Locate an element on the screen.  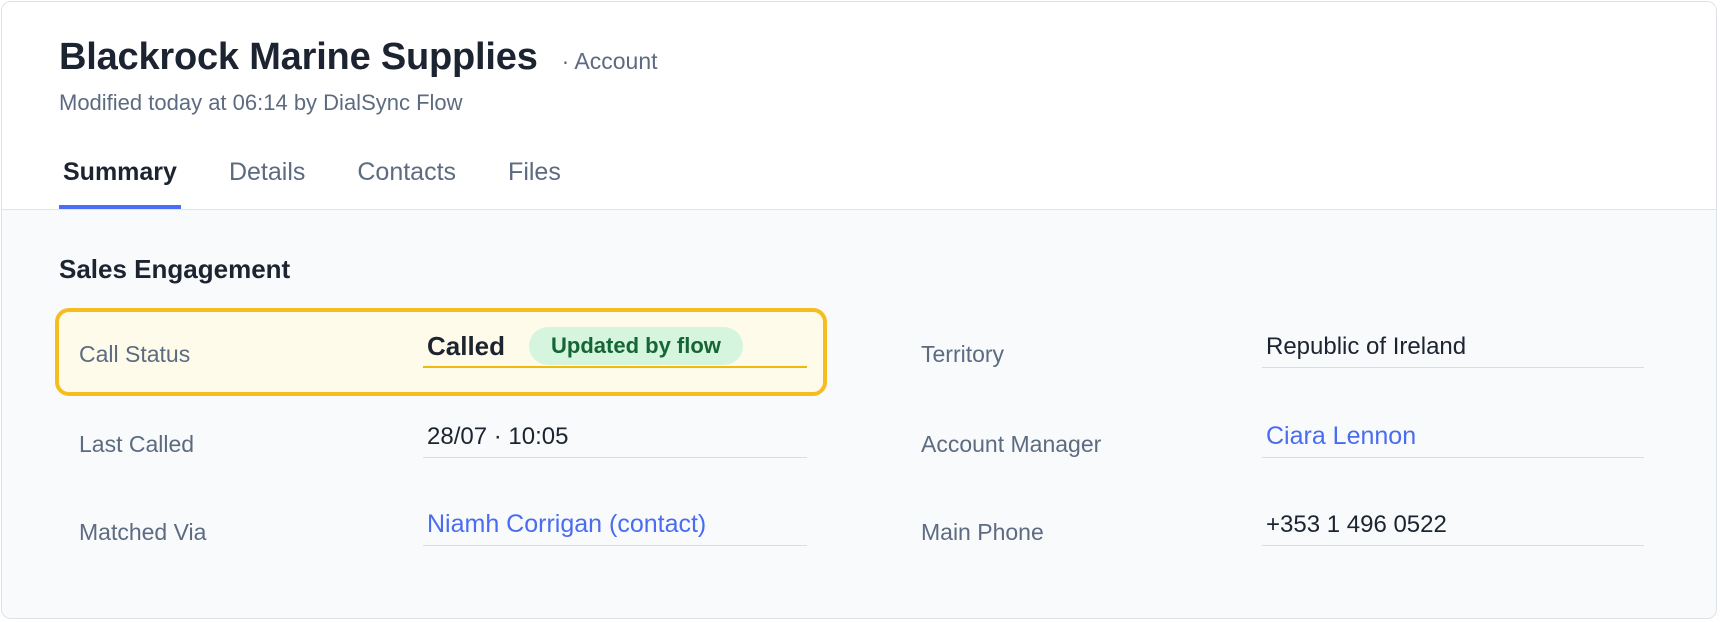
field-call-status: Call Status Called Updated by flow is located at coordinates (441, 352).